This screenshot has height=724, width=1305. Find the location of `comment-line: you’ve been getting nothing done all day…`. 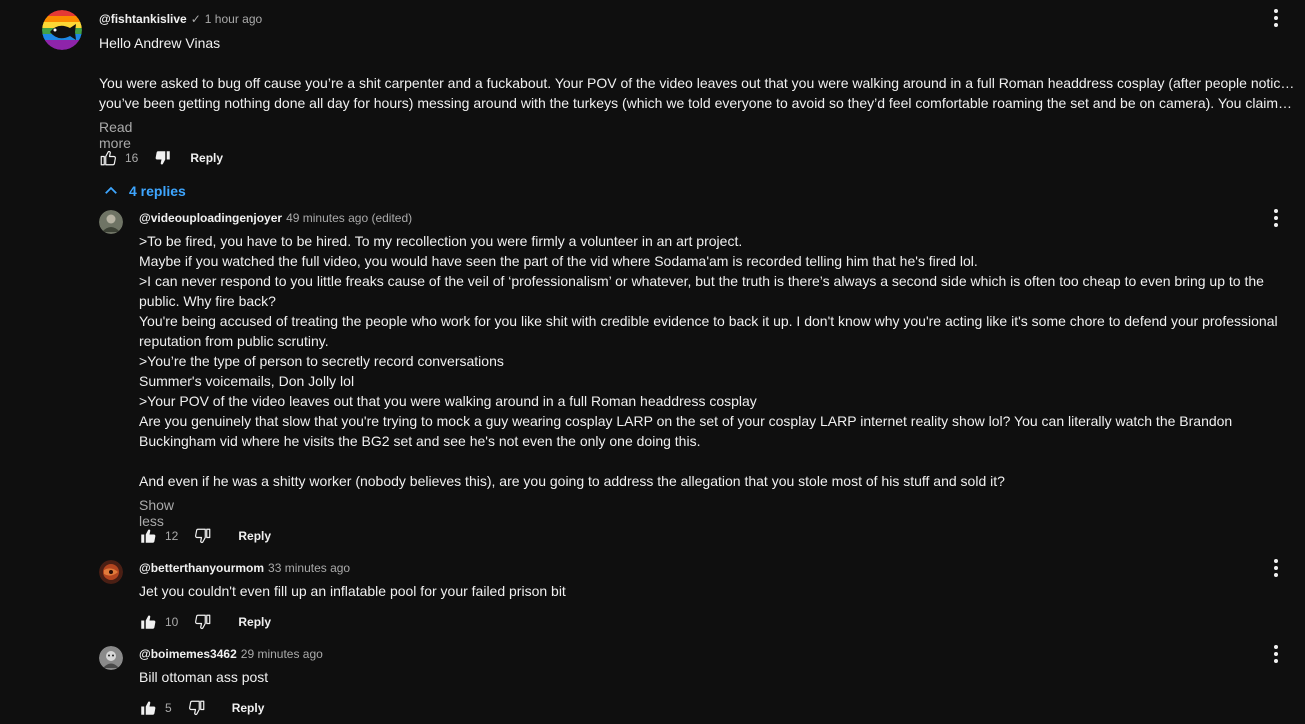

comment-line: you’ve been getting nothing done all day… is located at coordinates (697, 103).